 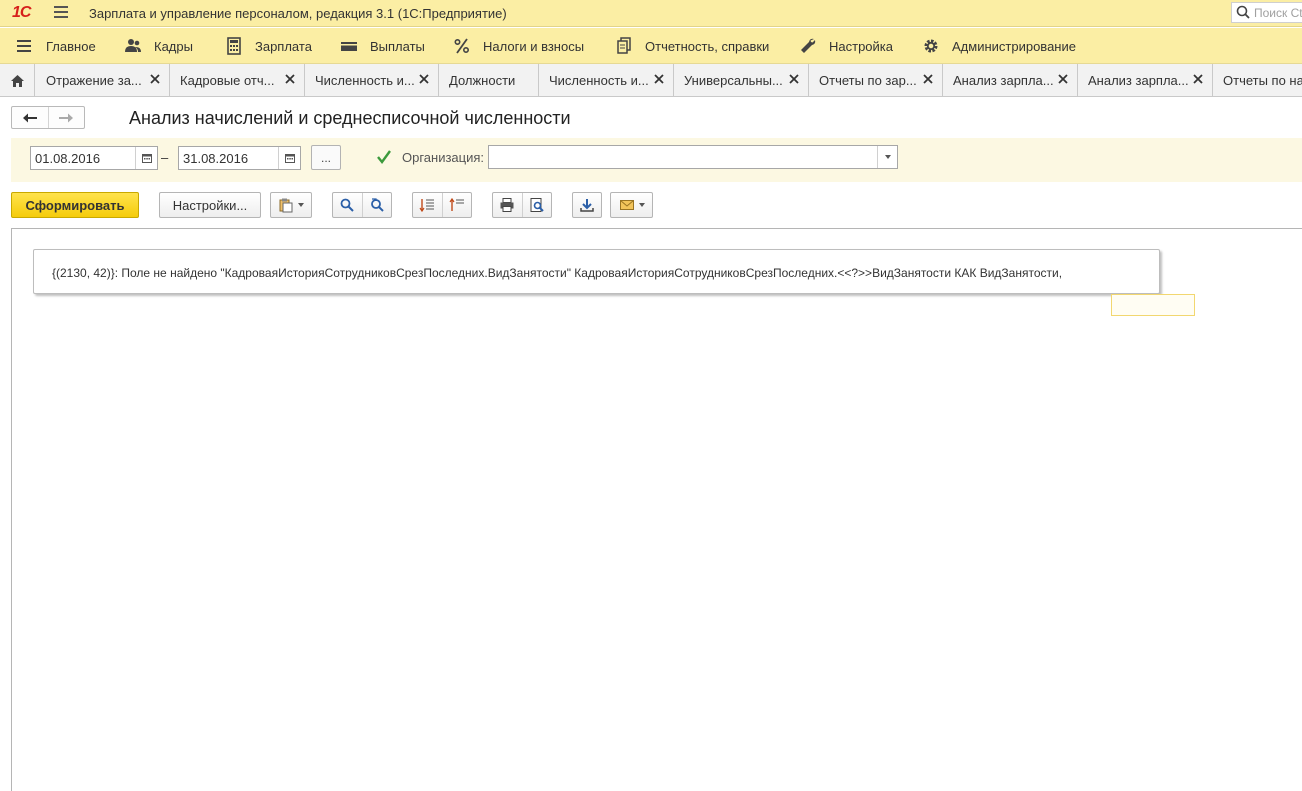 I want to click on print-button, so click(x=507, y=205).